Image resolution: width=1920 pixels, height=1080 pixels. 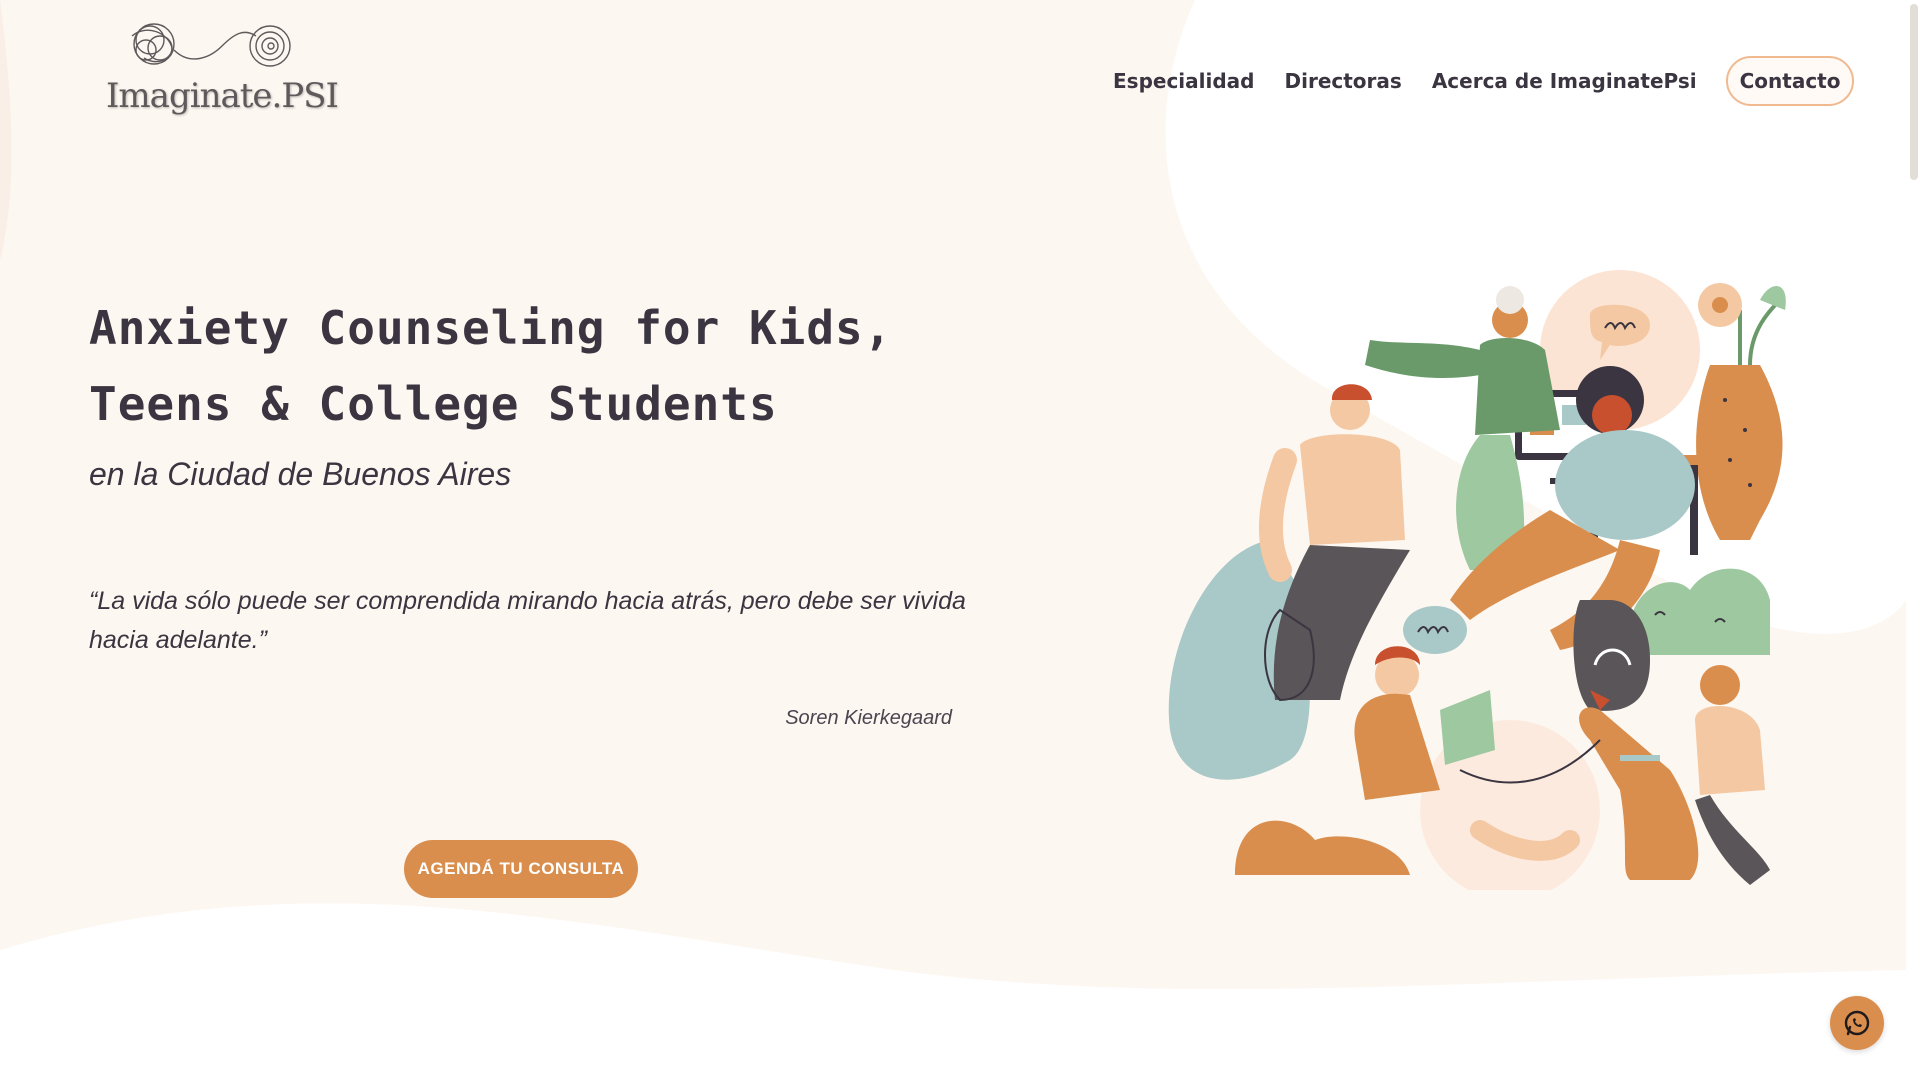 I want to click on hero-subtitle: en la Ciudad de Buenos Aires, so click(x=300, y=474).